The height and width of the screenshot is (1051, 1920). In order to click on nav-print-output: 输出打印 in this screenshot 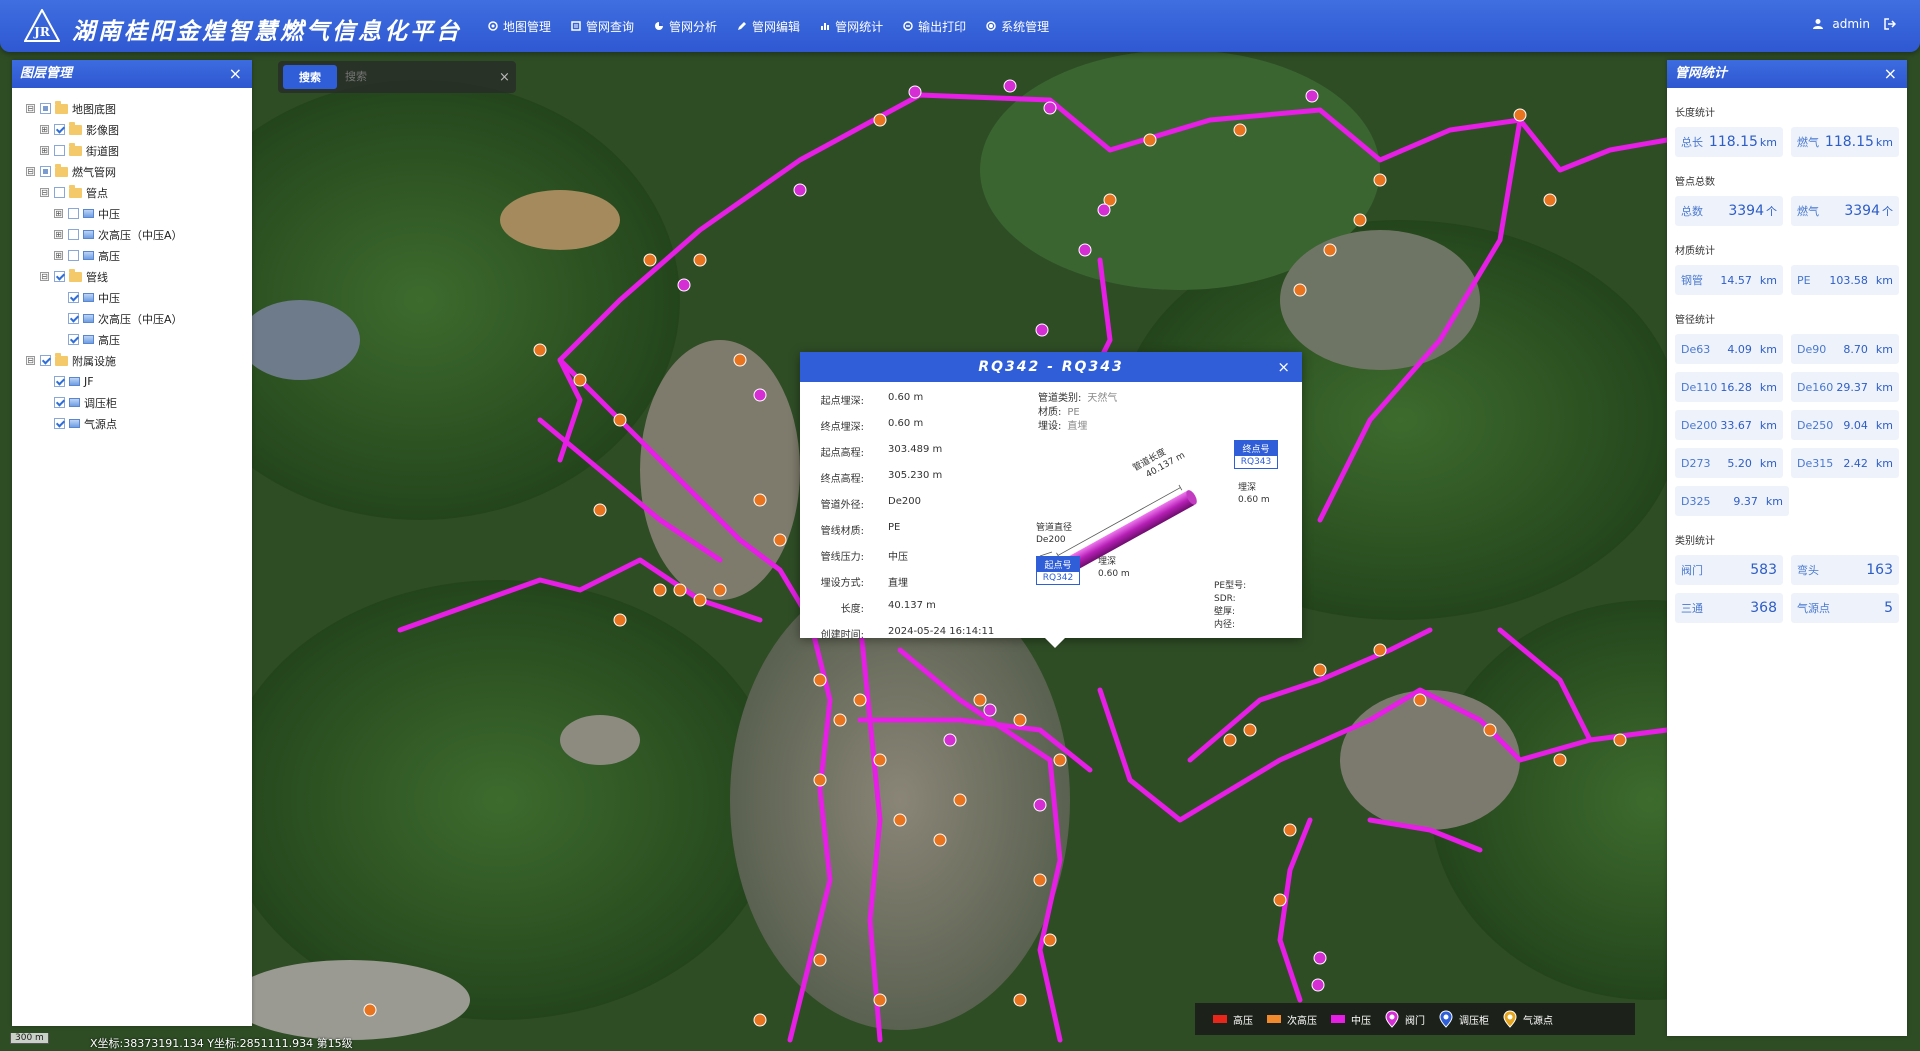, I will do `click(934, 26)`.